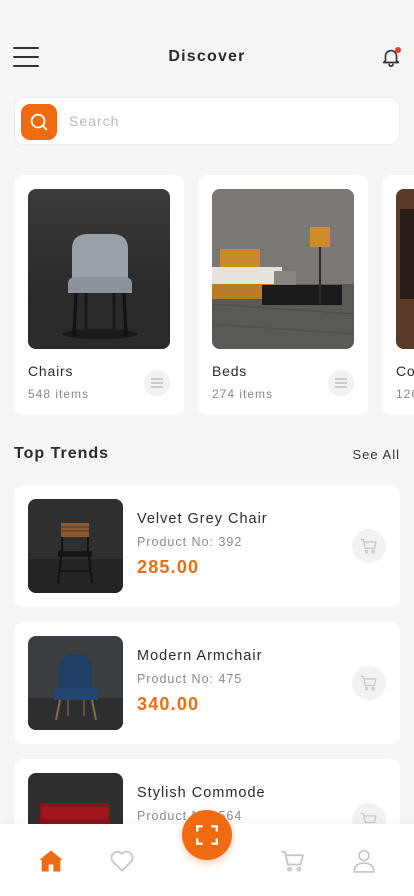 The width and height of the screenshot is (414, 896). I want to click on category-count: 126, so click(405, 394).